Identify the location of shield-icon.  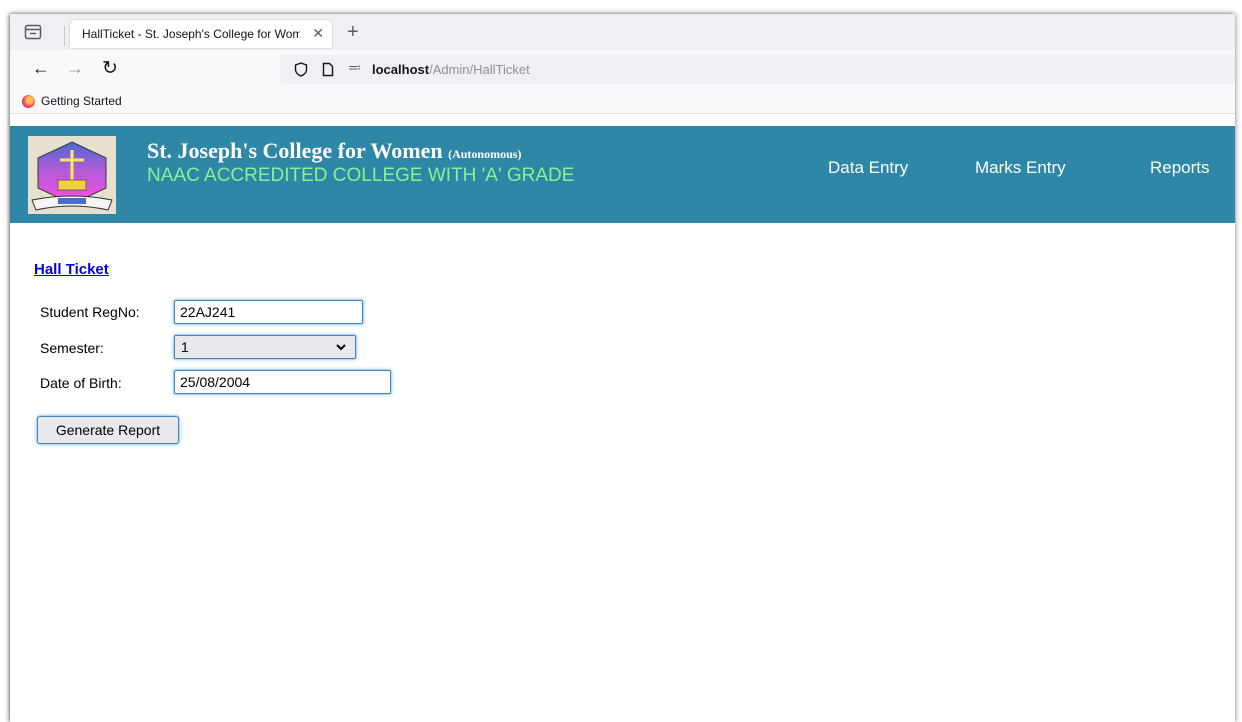
(301, 69).